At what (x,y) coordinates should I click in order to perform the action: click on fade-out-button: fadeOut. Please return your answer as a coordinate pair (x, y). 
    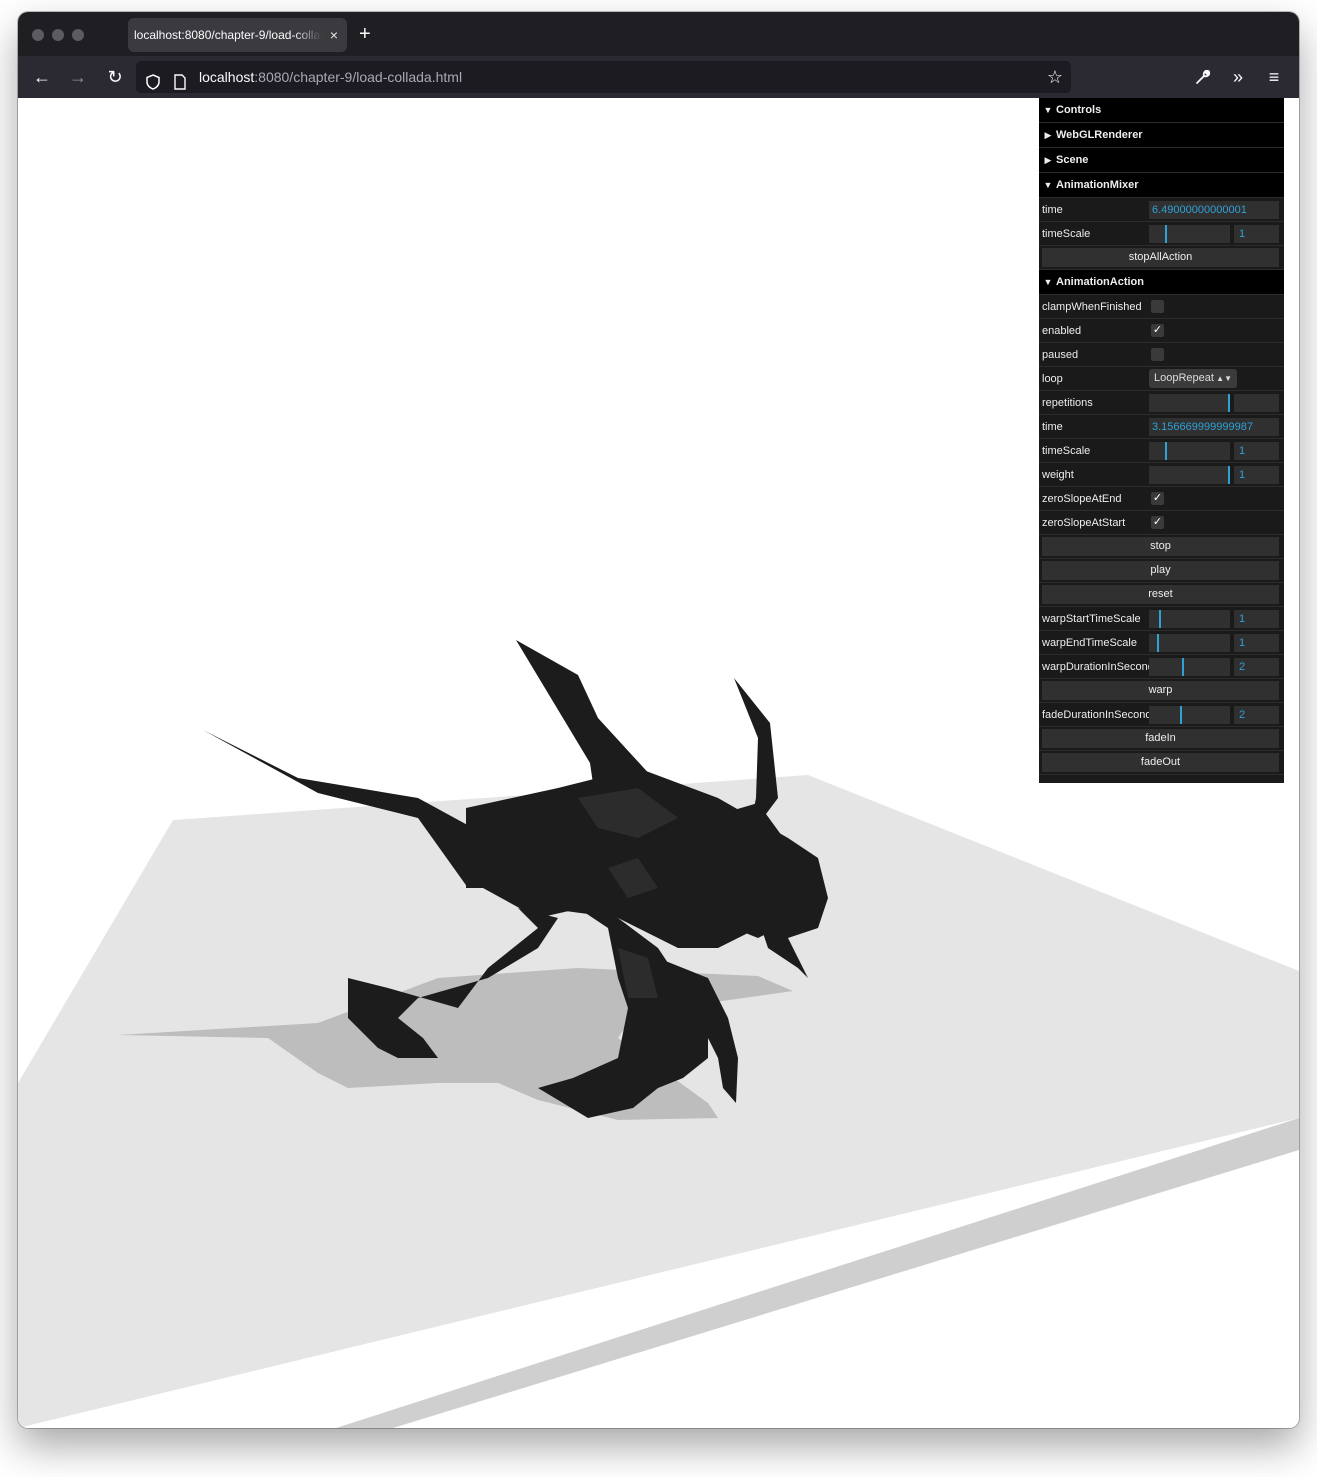
    Looking at the image, I should click on (1160, 762).